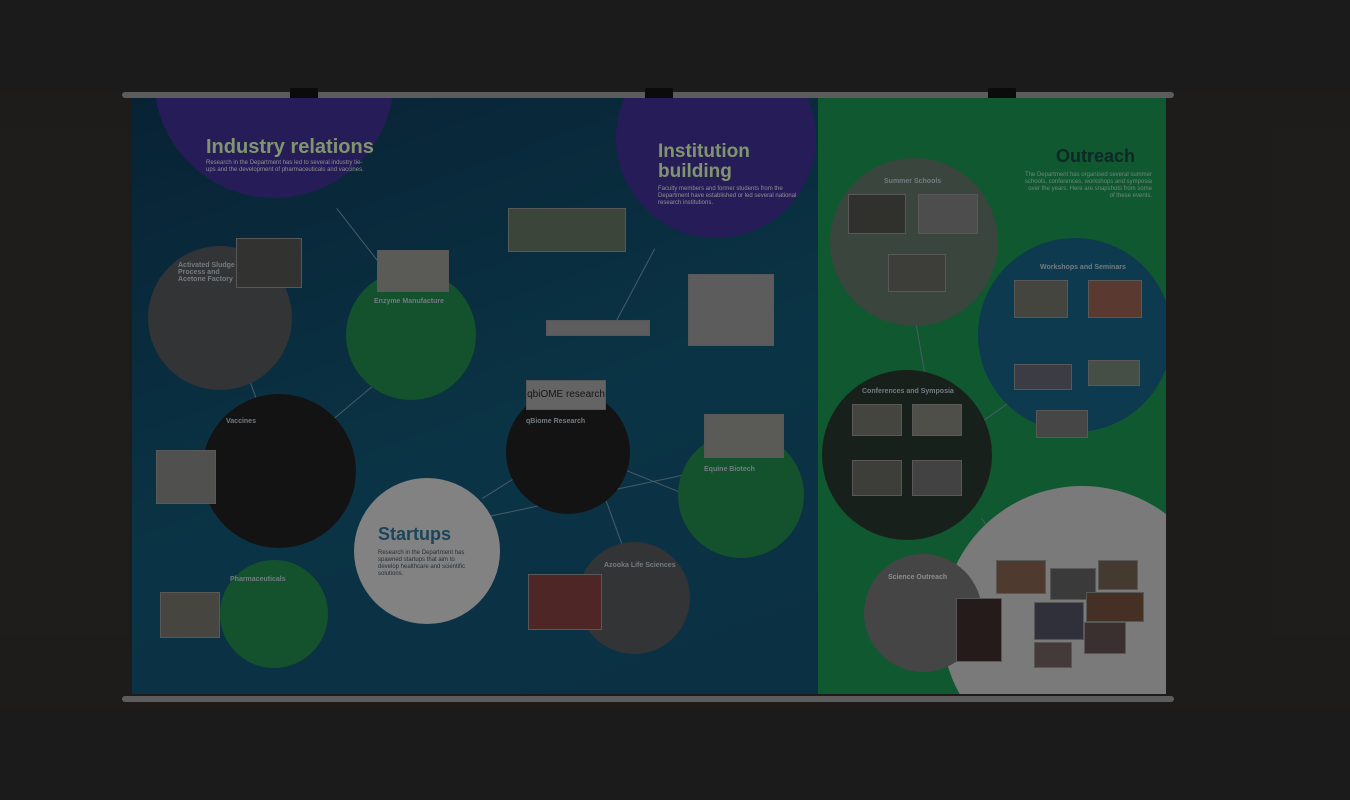  I want to click on enzyme-manufacture-title: Enzyme Manufacture, so click(409, 301).